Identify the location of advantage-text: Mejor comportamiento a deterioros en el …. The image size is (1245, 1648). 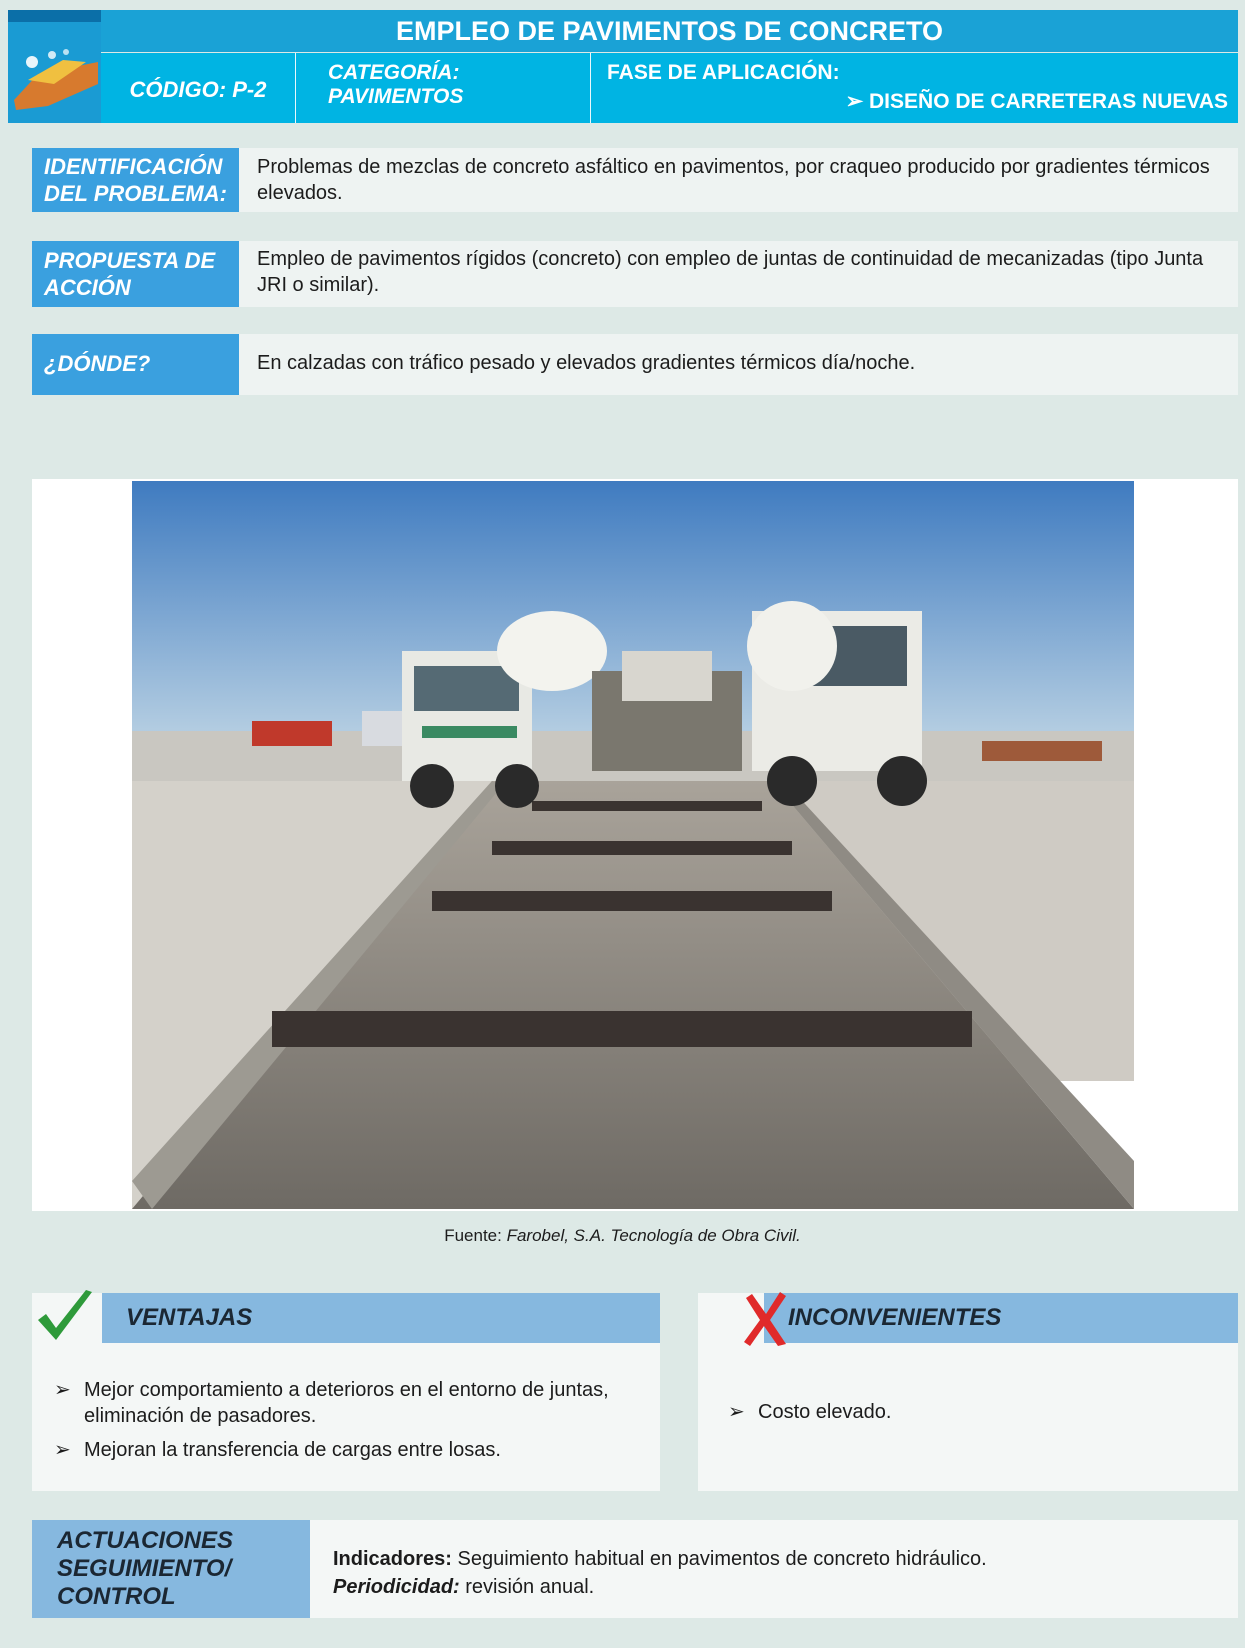
(346, 1403).